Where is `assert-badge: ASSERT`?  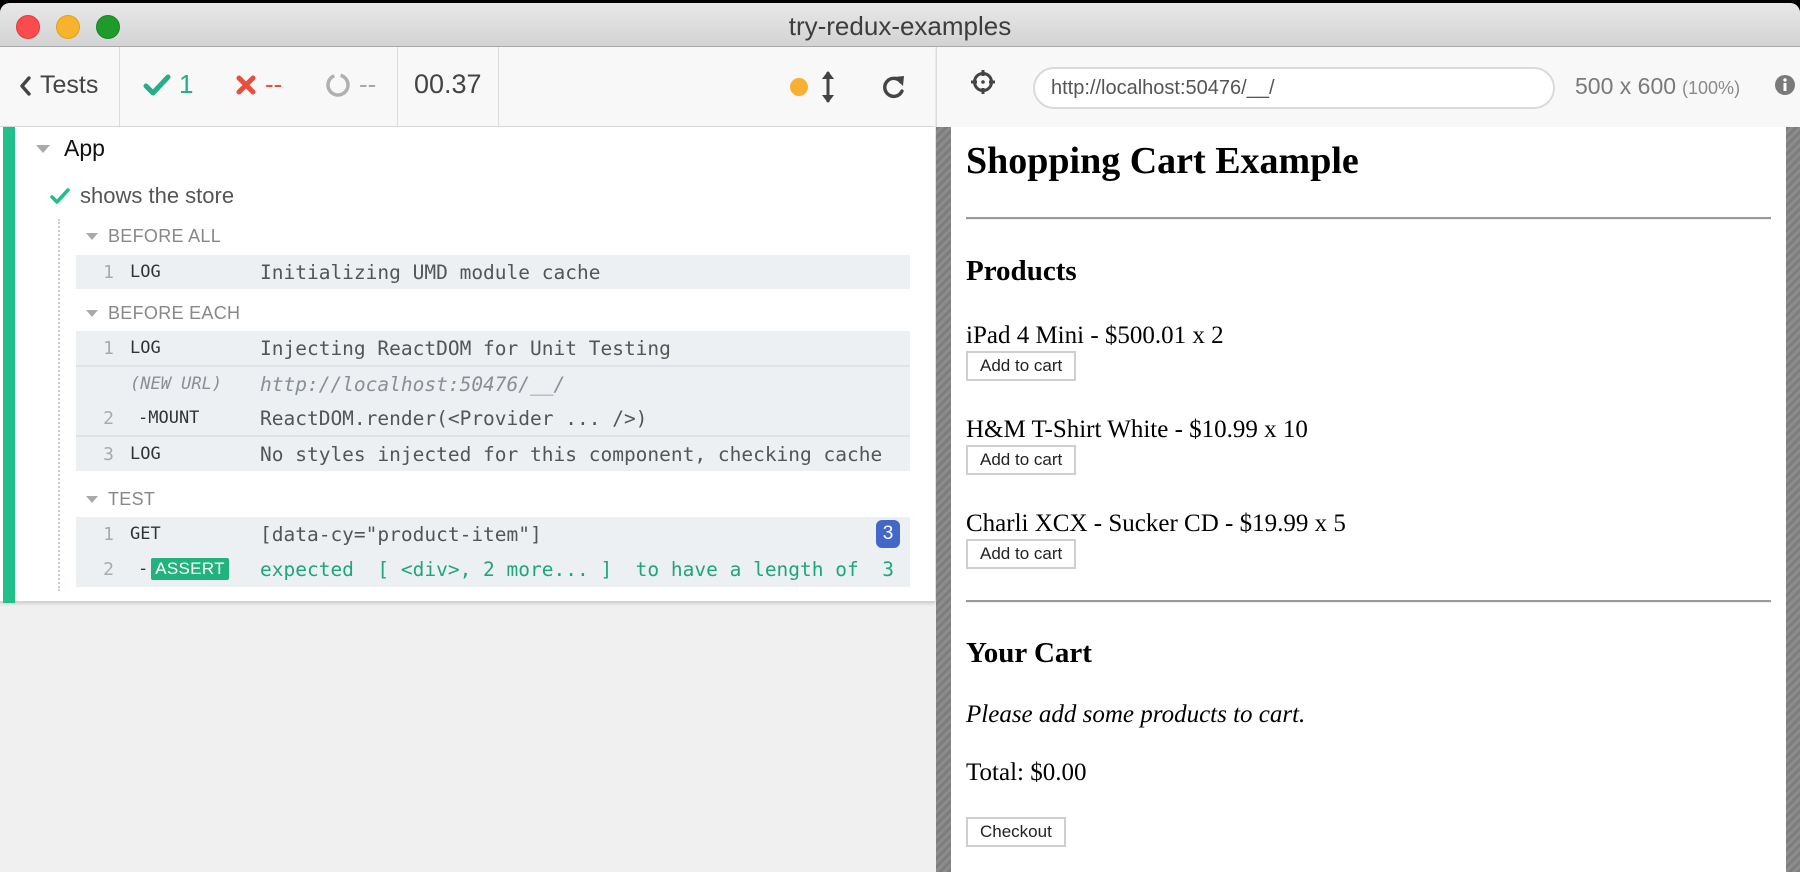 assert-badge: ASSERT is located at coordinates (190, 569).